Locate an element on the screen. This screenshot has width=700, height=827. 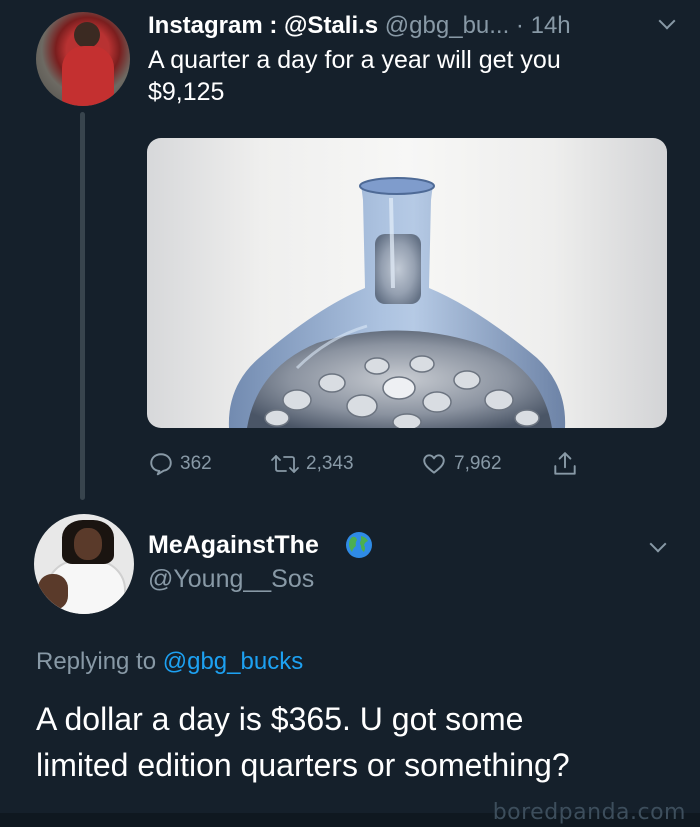
display-name: MeAgainstThe is located at coordinates (233, 545).